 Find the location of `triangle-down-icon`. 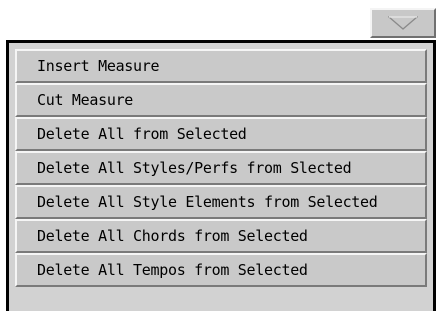

triangle-down-icon is located at coordinates (403, 23).